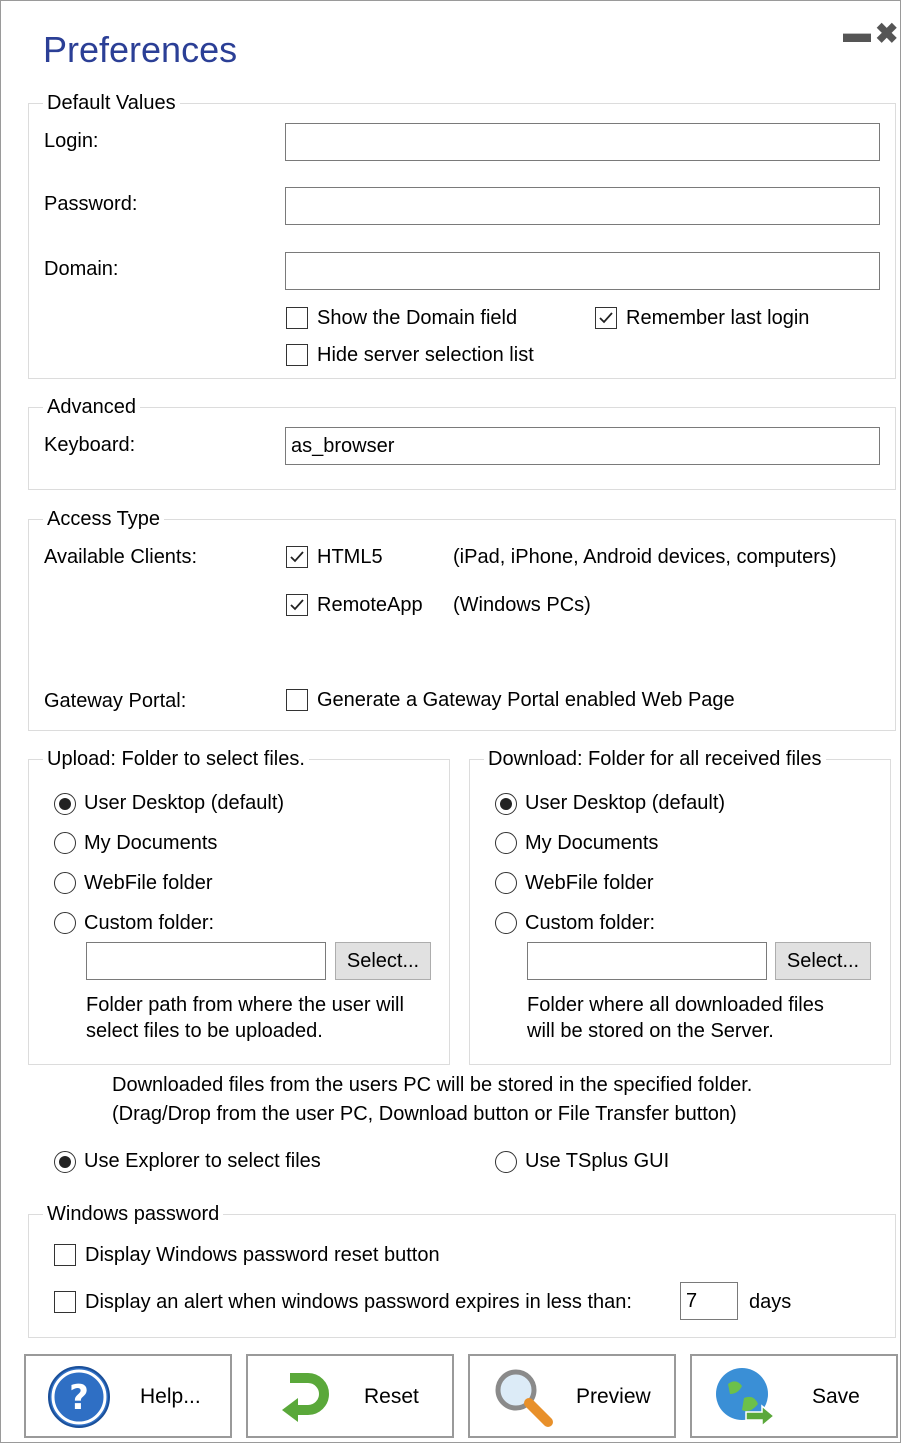  I want to click on use-tsplus-gui-radio, so click(506, 1162).